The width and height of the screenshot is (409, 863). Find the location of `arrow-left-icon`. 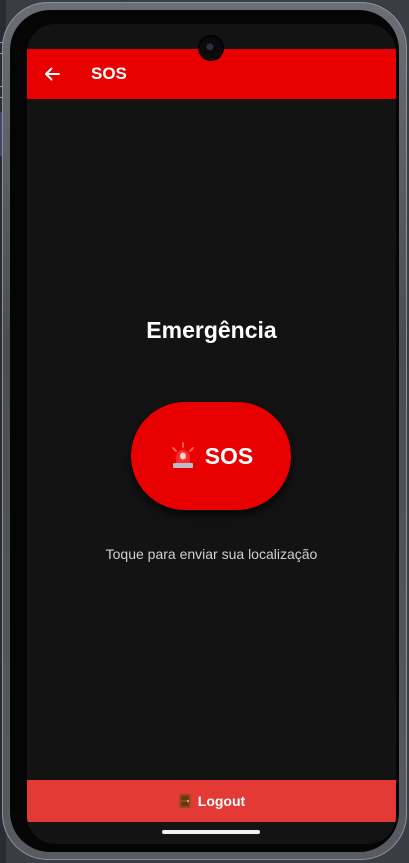

arrow-left-icon is located at coordinates (52, 74).